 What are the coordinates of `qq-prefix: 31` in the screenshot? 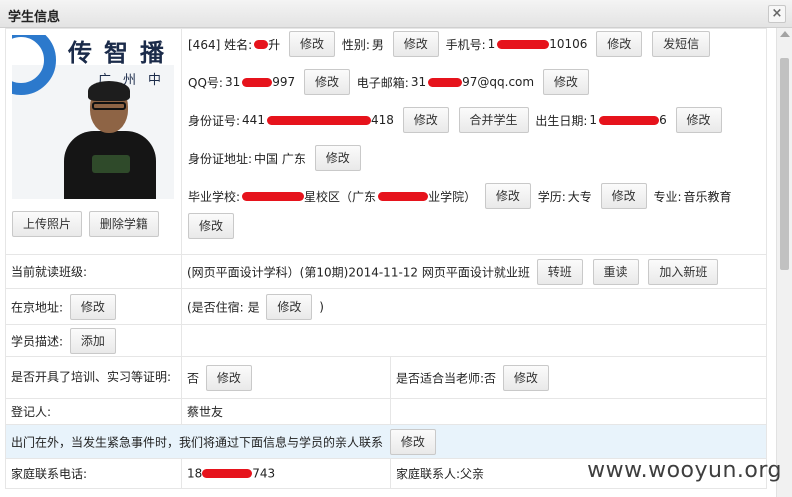 It's located at (232, 82).